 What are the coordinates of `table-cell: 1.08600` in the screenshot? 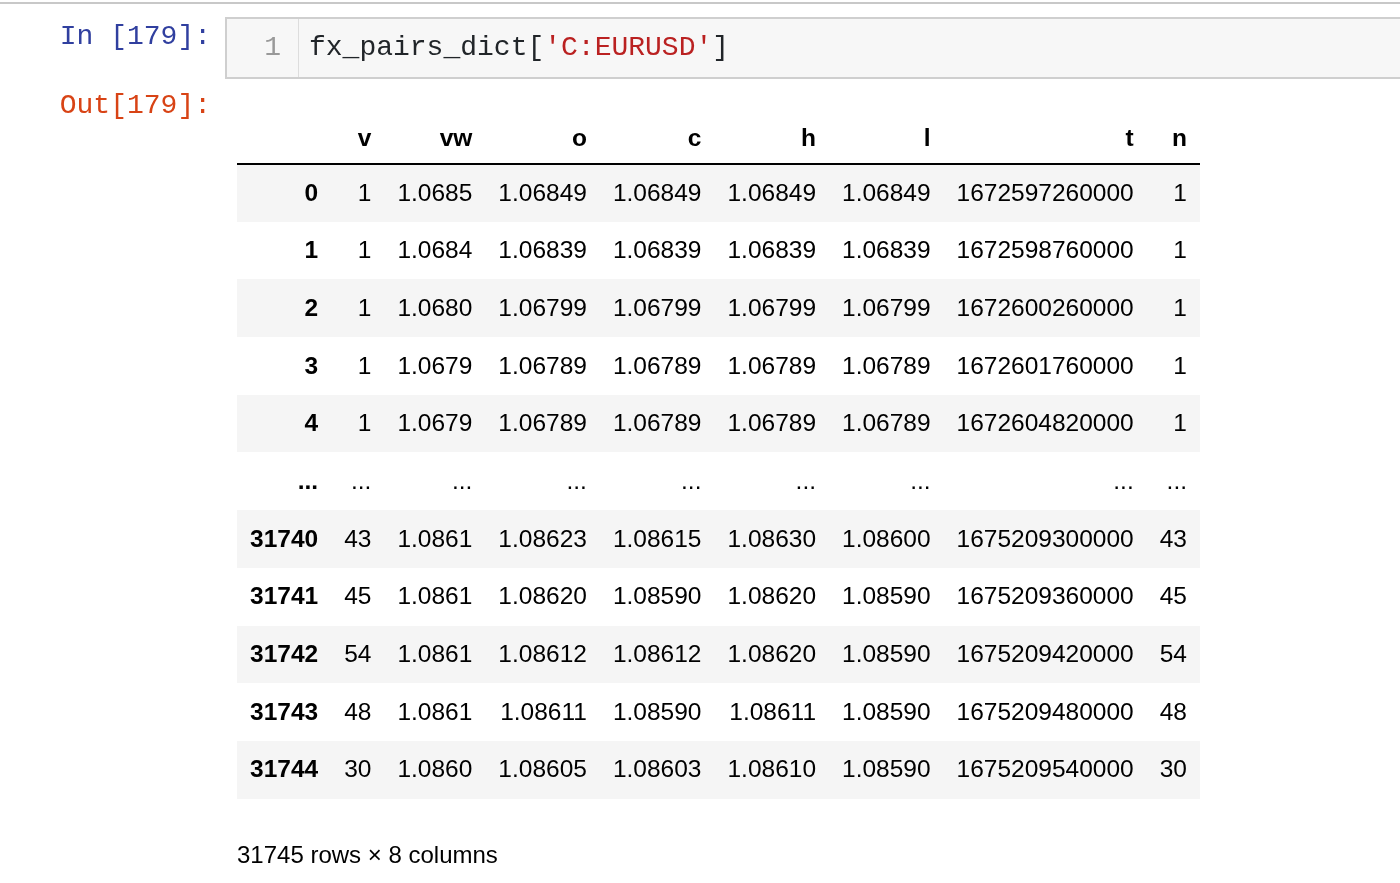 It's located at (886, 539).